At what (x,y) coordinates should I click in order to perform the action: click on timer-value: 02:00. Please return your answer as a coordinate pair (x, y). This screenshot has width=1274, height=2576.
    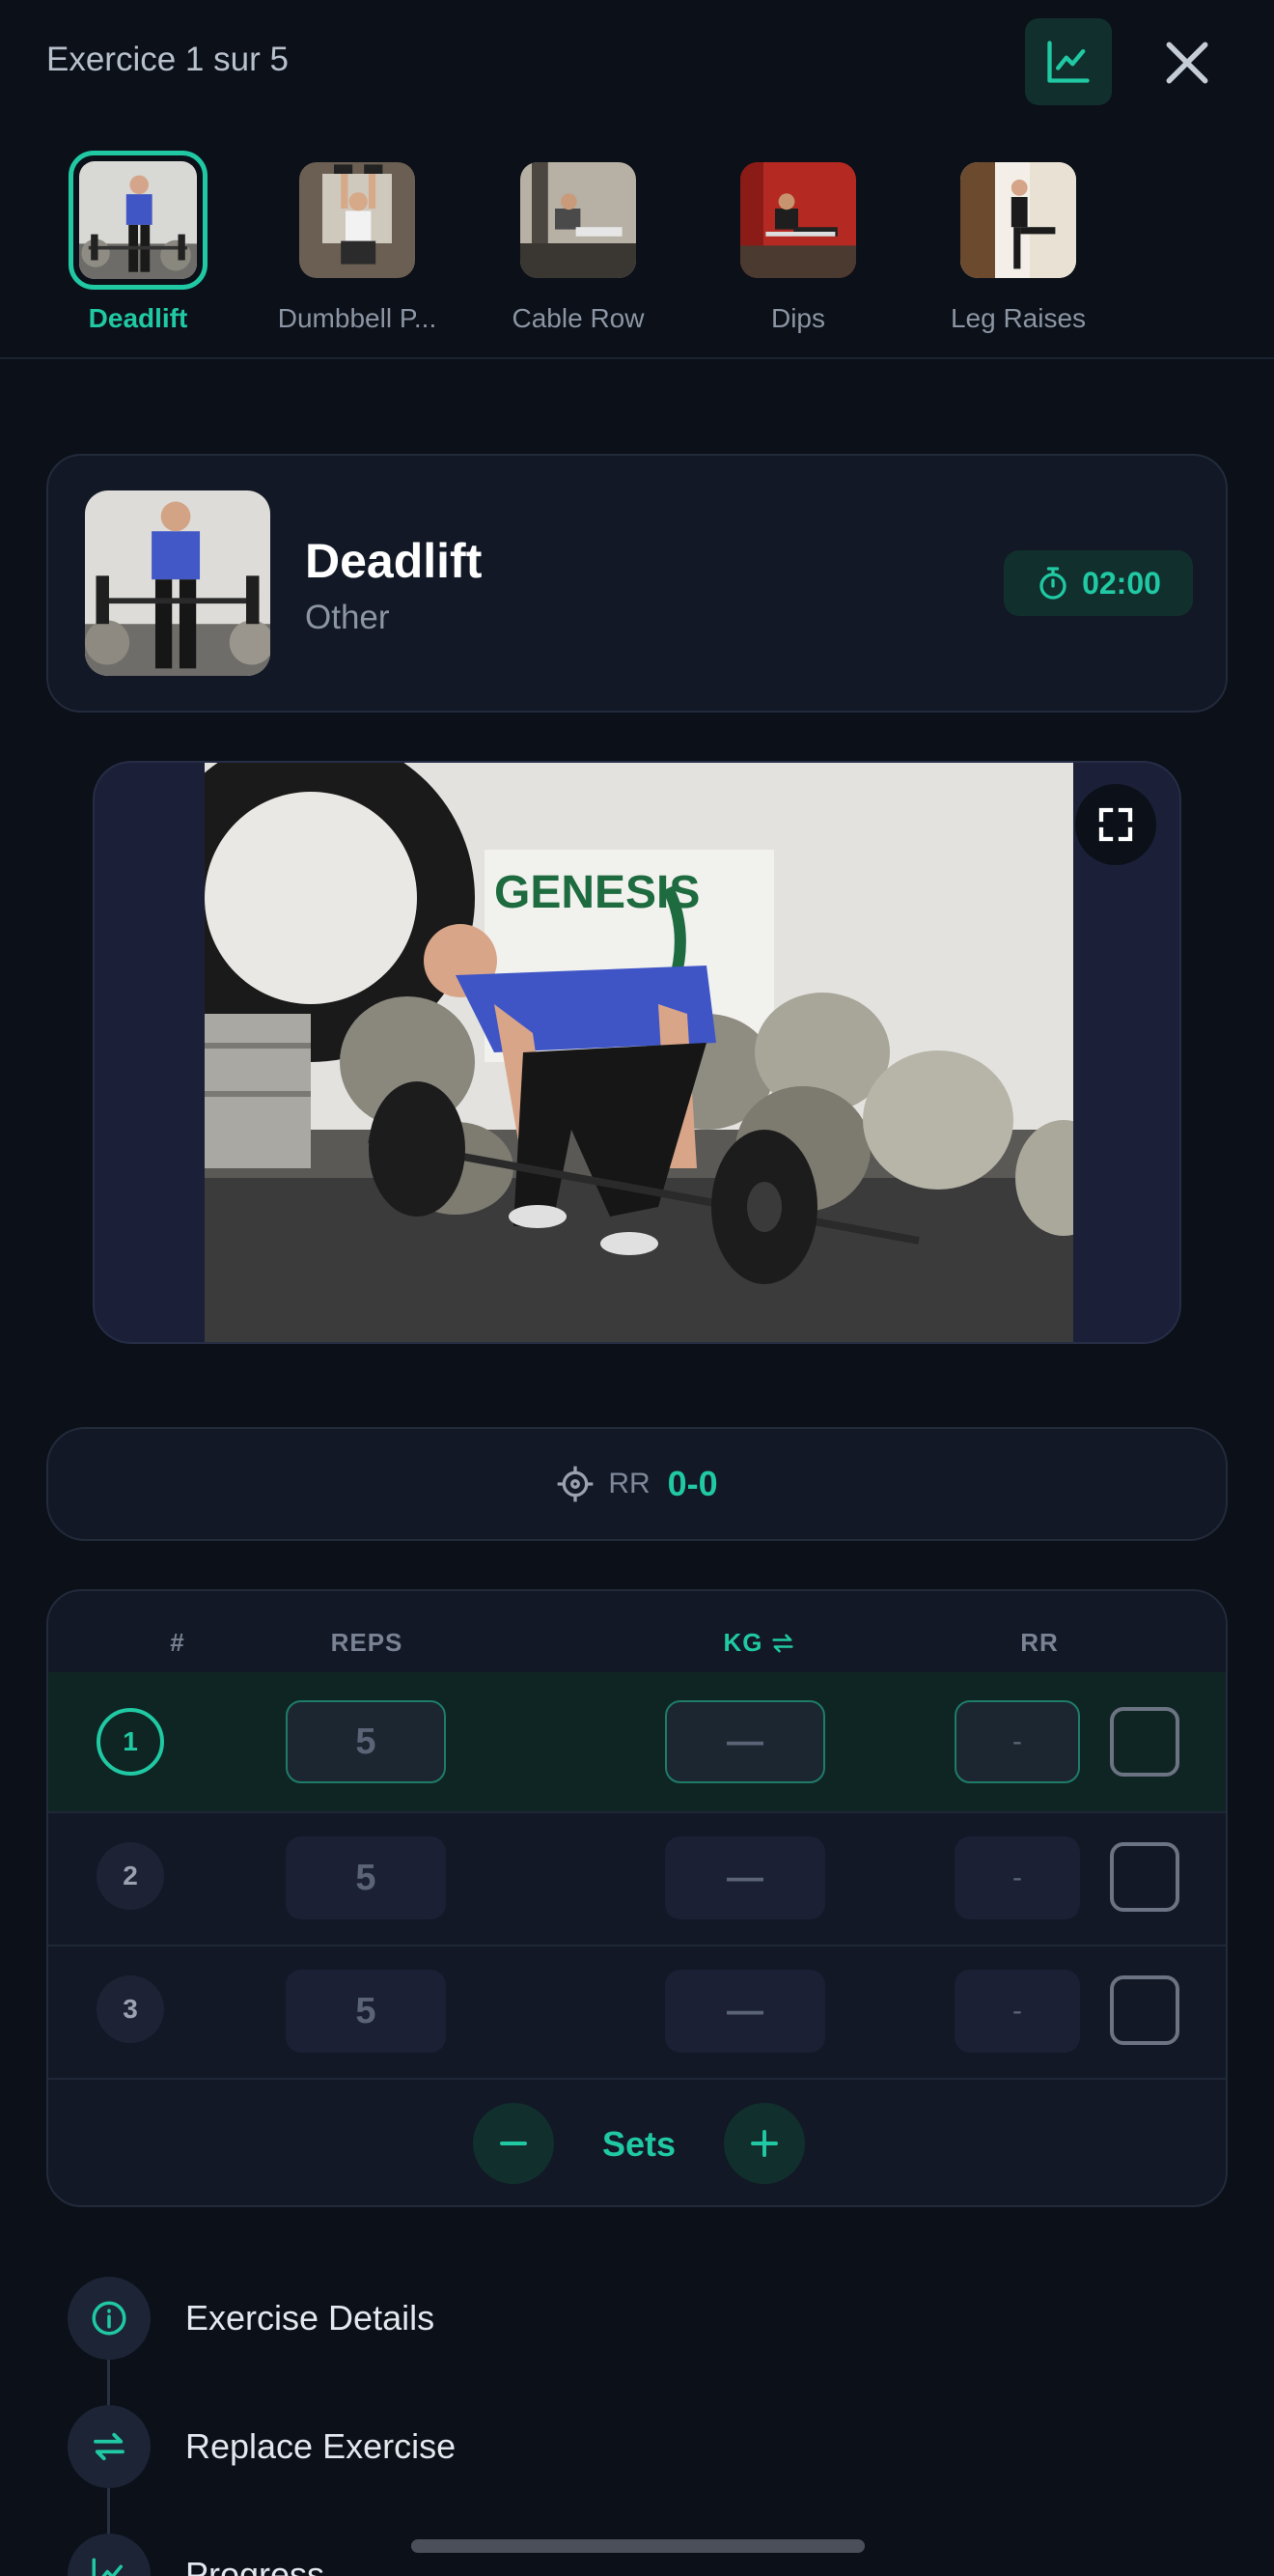
    Looking at the image, I should click on (1121, 583).